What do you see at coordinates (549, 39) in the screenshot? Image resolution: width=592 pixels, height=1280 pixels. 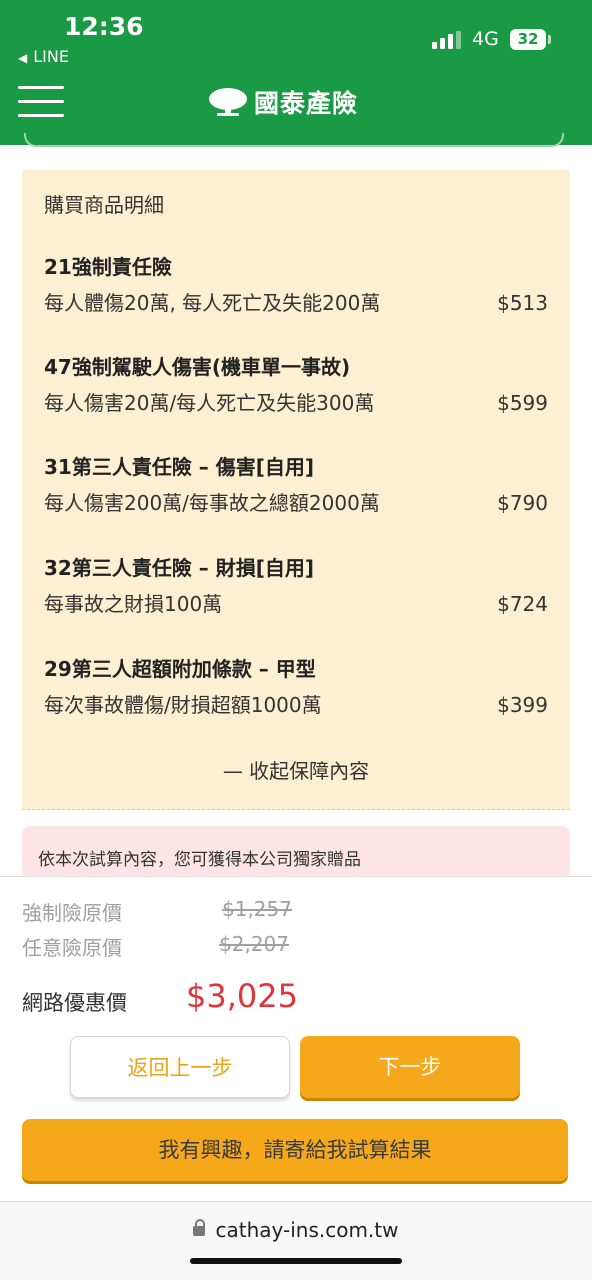 I see `battery-tip` at bounding box center [549, 39].